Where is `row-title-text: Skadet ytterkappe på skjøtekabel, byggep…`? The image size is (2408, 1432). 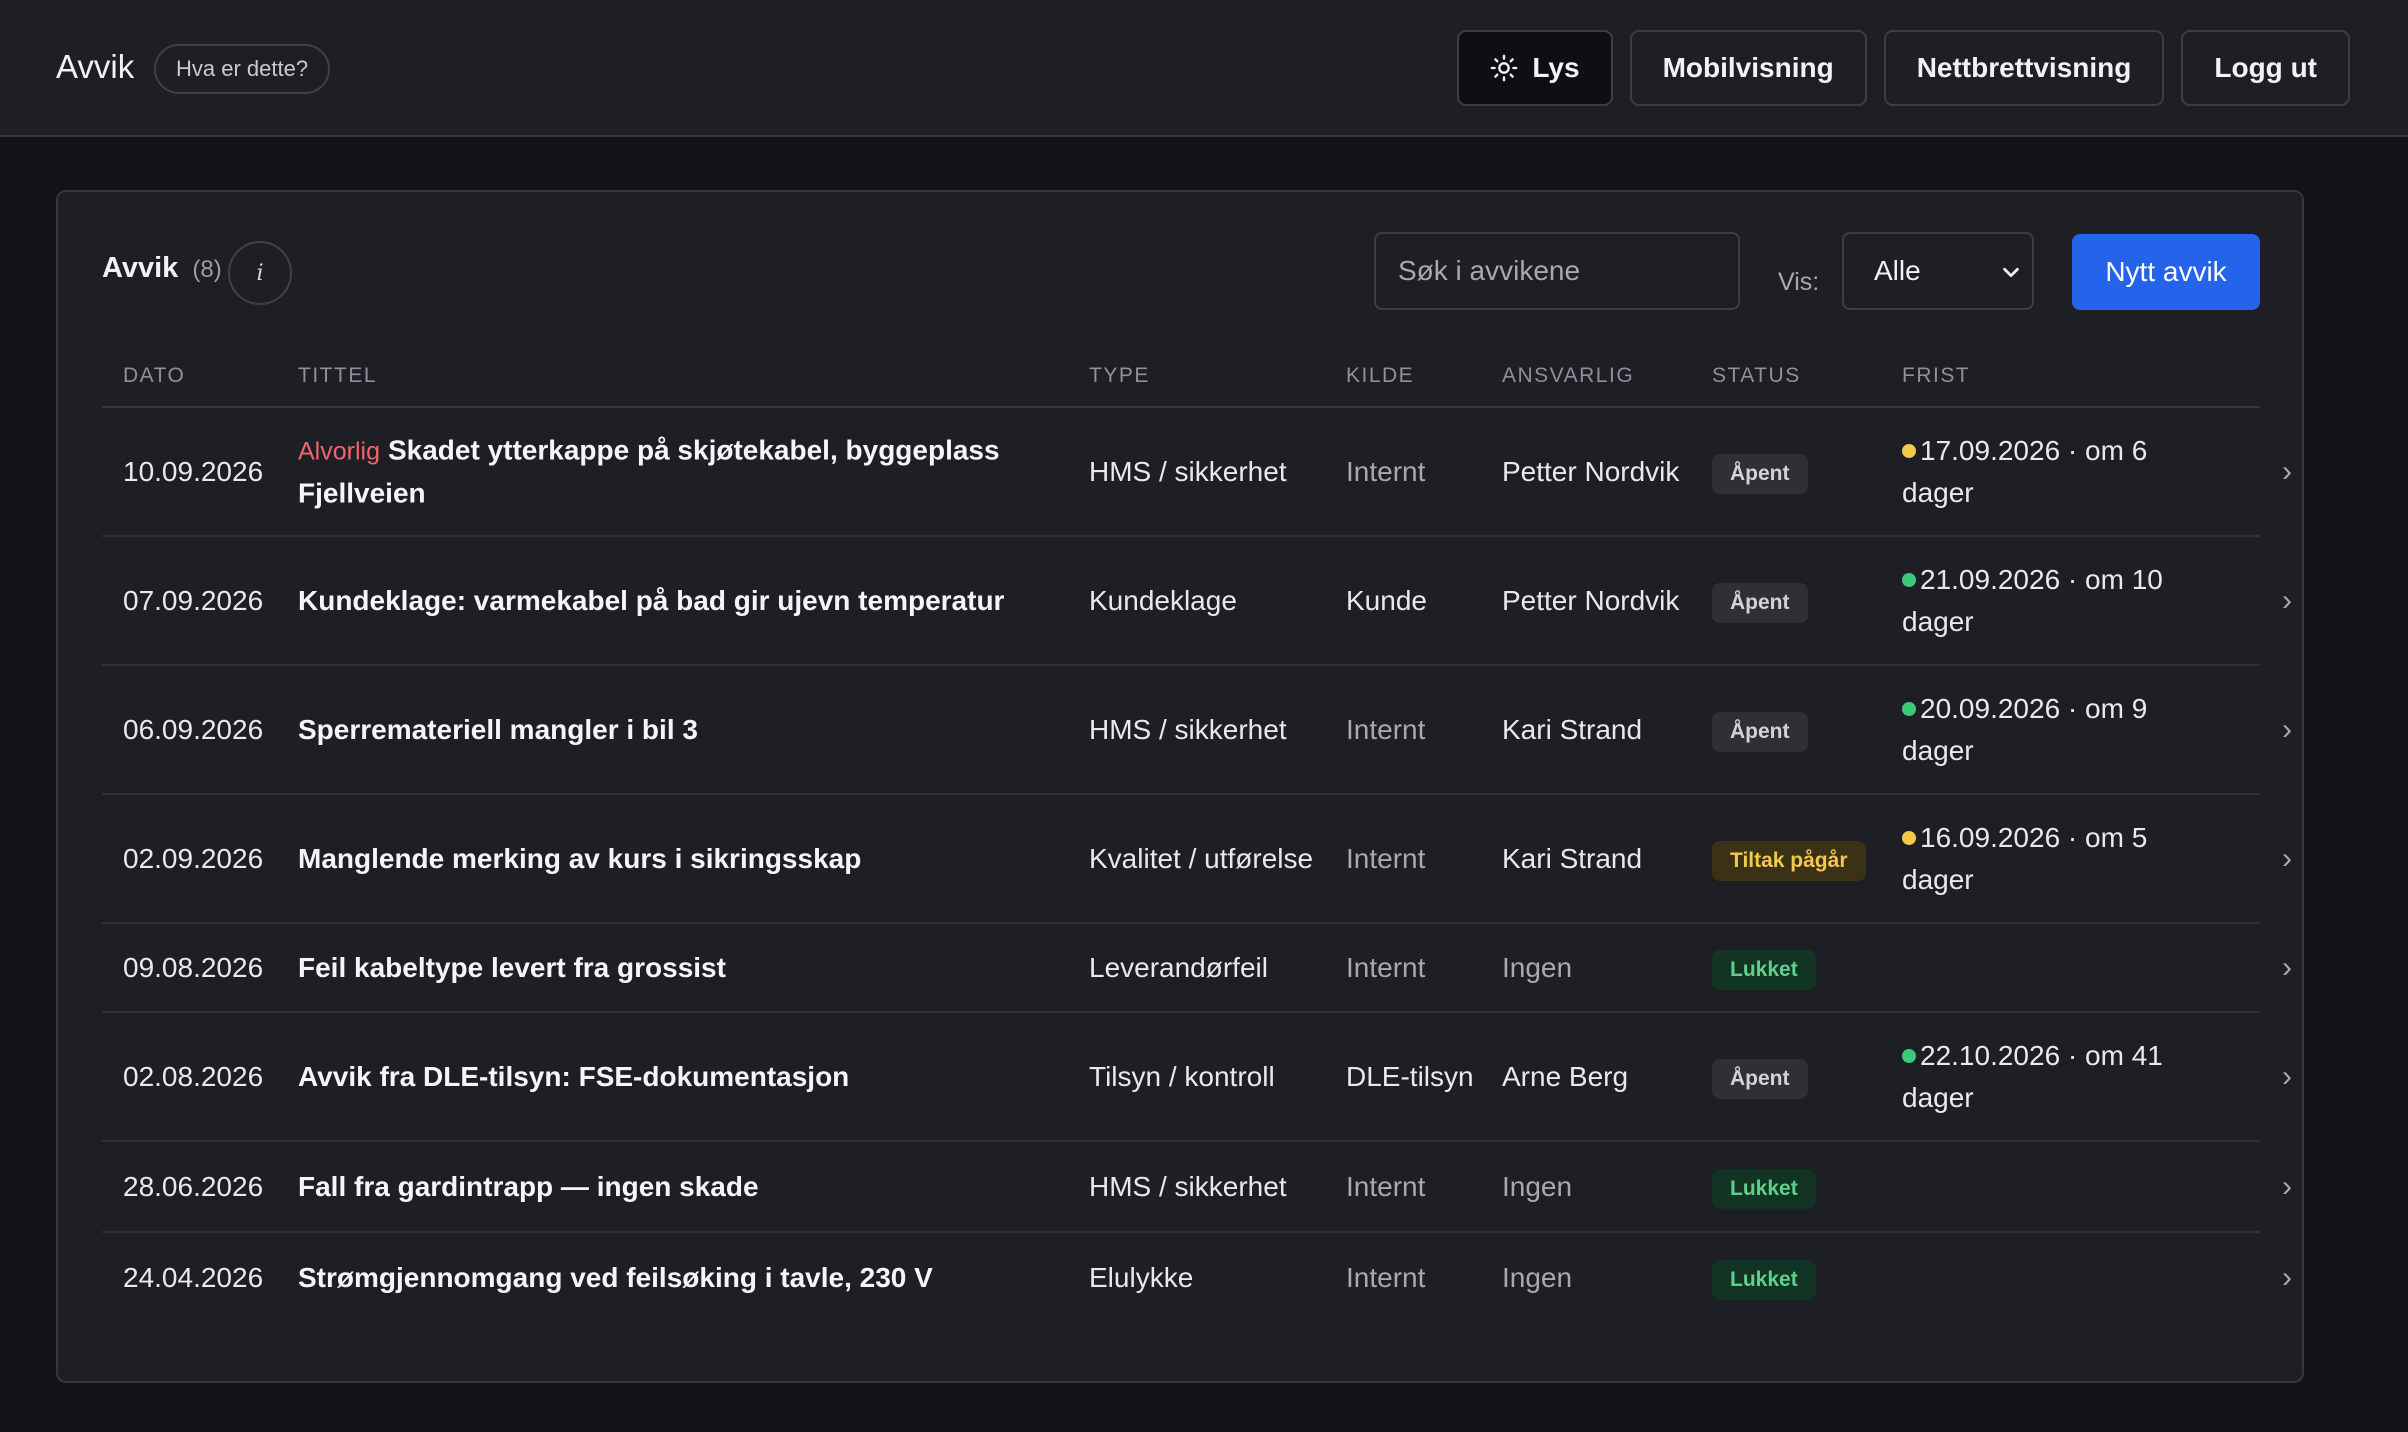
row-title-text: Skadet ytterkappe på skjøtekabel, byggep… is located at coordinates (649, 471).